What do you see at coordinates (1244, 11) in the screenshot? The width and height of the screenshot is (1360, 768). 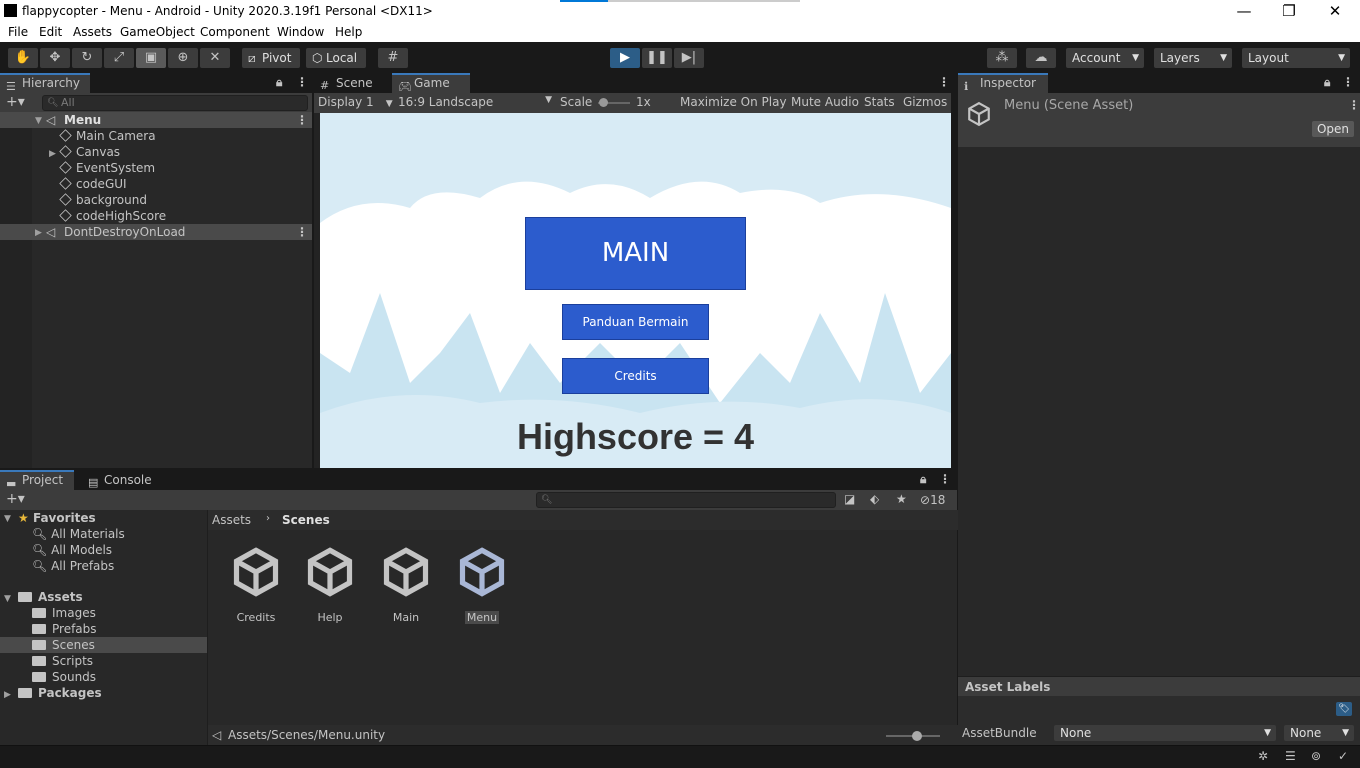 I see `minimize-button: —` at bounding box center [1244, 11].